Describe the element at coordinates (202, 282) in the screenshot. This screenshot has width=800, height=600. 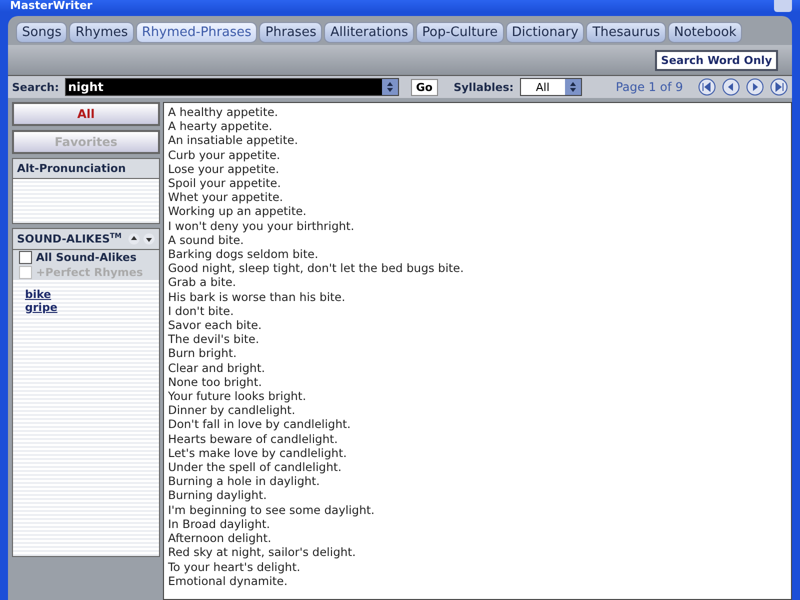
I see `phrase-item: Grab a bite.` at that location.